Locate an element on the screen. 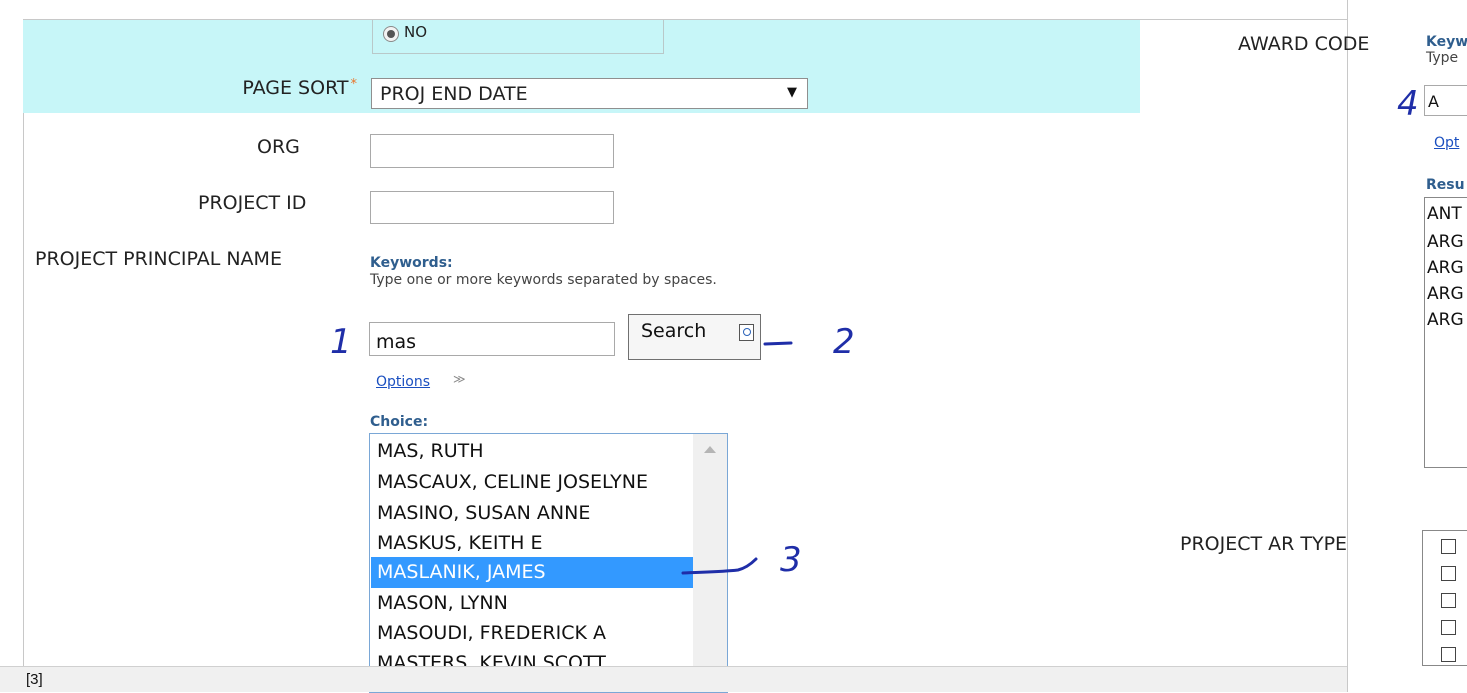 The height and width of the screenshot is (693, 1467). frame-right-line is located at coordinates (1347, 346).